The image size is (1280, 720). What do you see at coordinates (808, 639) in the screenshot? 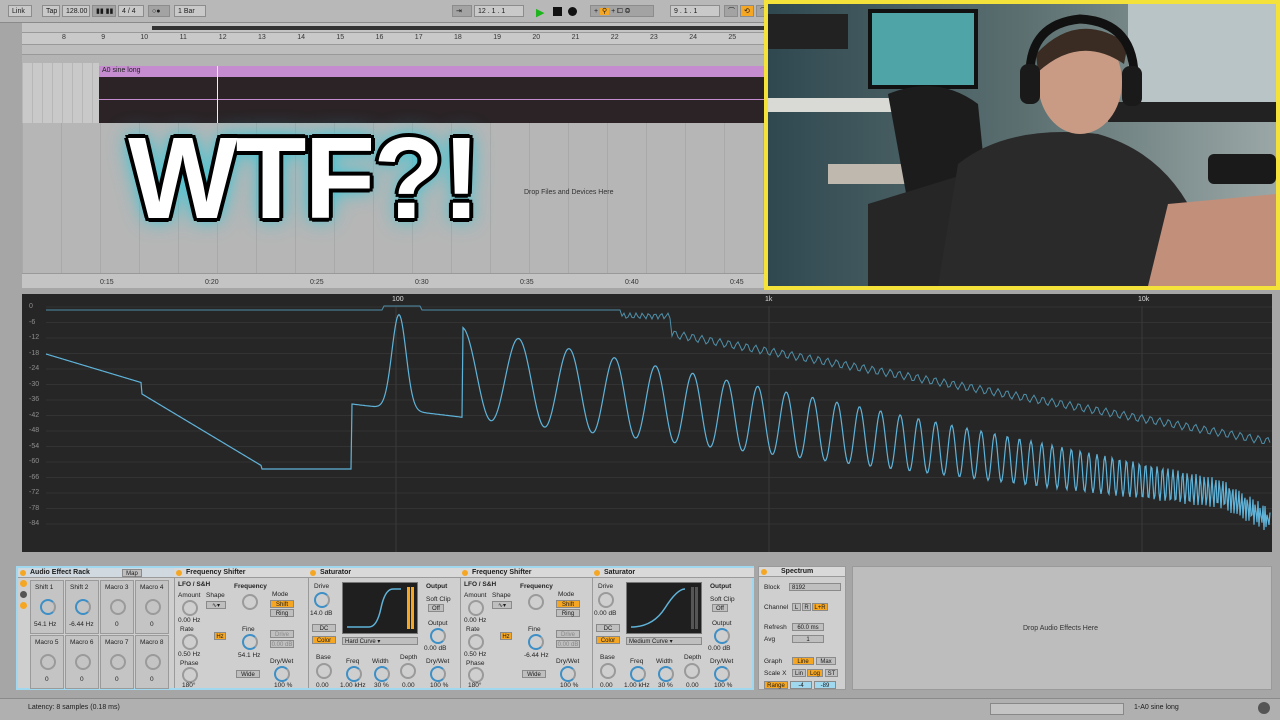
I see `avg-field: 1` at bounding box center [808, 639].